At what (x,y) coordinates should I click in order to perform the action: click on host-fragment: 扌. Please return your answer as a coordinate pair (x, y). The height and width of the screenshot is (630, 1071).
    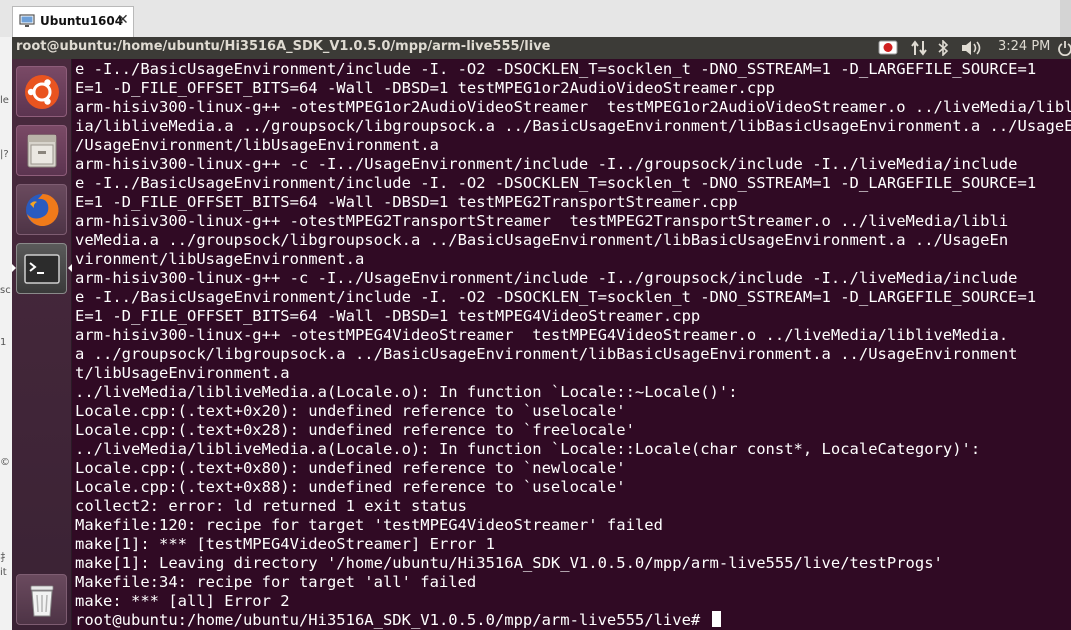
    Looking at the image, I should click on (5, 558).